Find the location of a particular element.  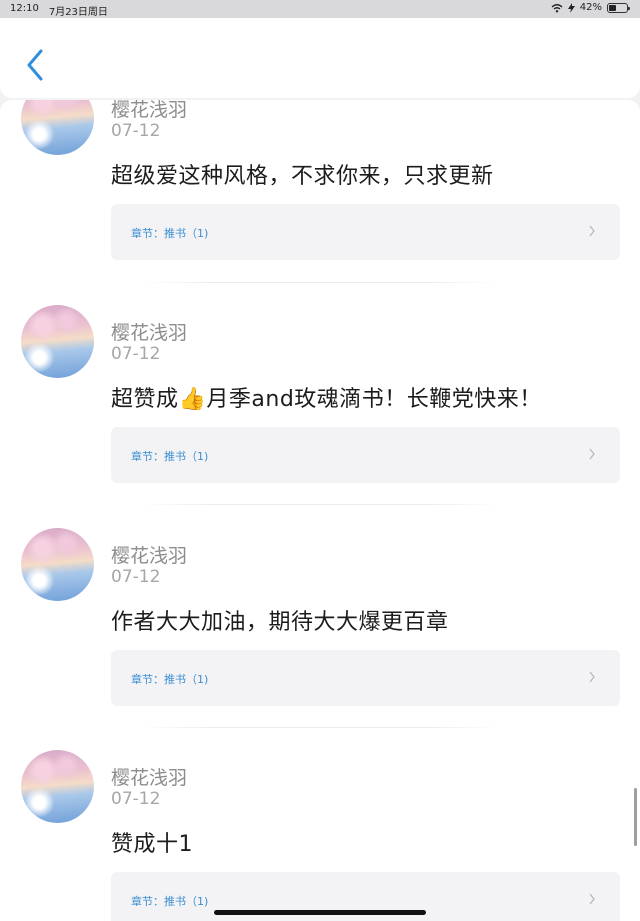

back-button is located at coordinates (35, 65).